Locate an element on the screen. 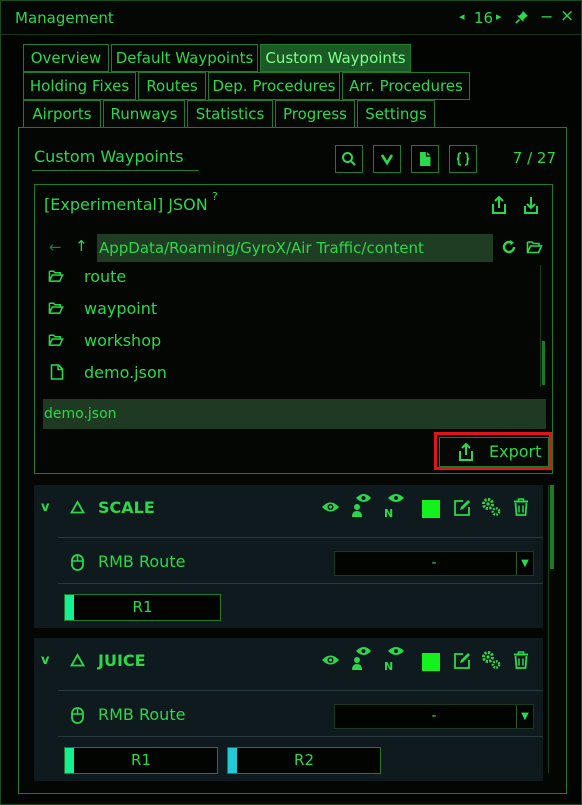 This screenshot has width=582, height=805. filename-input: demo.json is located at coordinates (294, 414).